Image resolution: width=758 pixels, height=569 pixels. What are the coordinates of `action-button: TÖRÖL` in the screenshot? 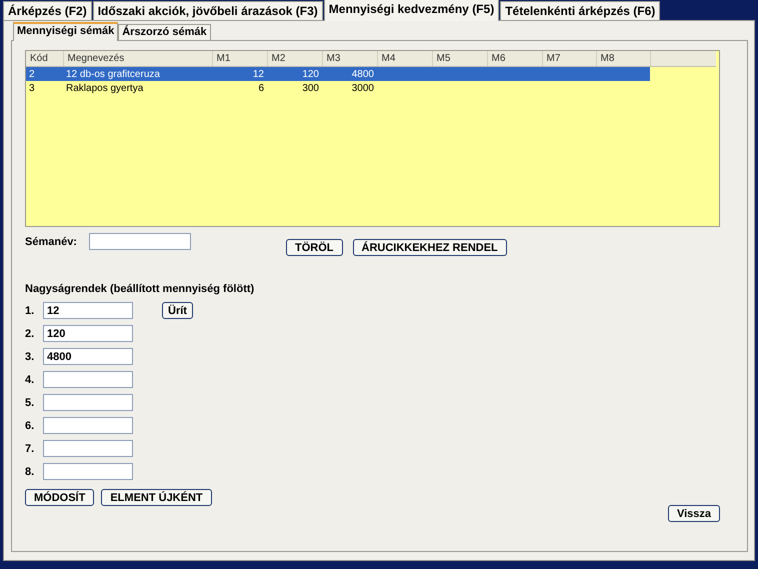 It's located at (314, 247).